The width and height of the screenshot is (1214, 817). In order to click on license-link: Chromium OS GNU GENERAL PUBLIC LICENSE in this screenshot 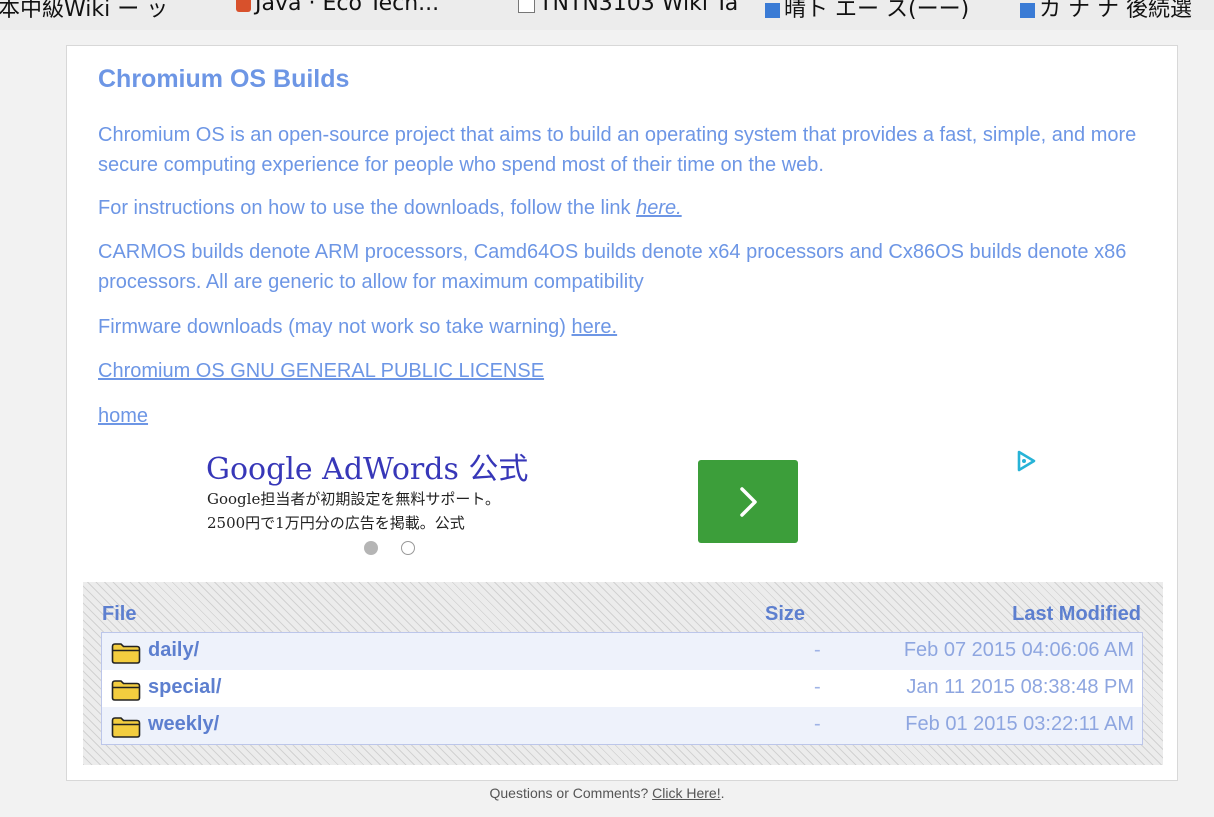, I will do `click(321, 371)`.